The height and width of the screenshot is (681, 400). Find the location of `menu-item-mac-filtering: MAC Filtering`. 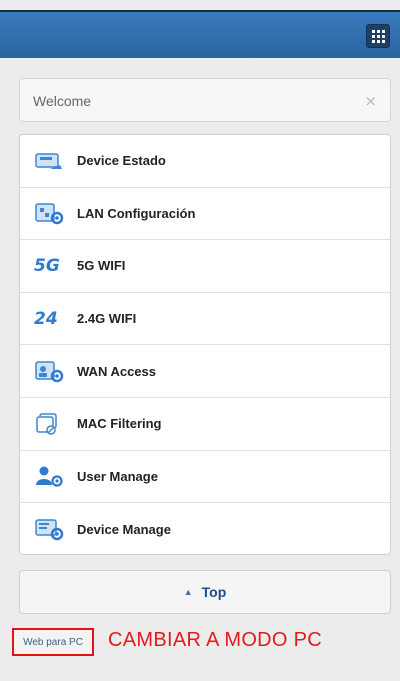

menu-item-mac-filtering: MAC Filtering is located at coordinates (205, 424).